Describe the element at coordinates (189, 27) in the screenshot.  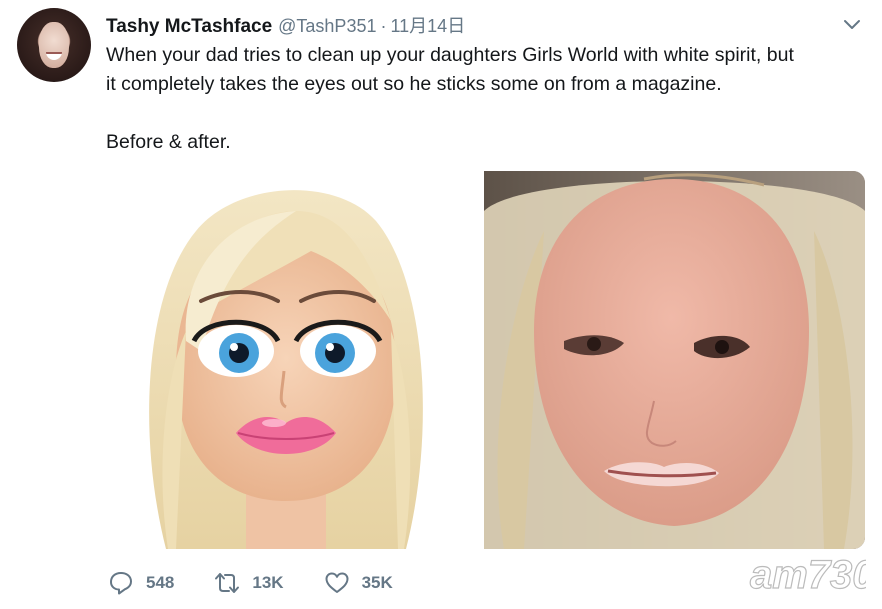
I see `author-name: Tashy McTashface` at that location.